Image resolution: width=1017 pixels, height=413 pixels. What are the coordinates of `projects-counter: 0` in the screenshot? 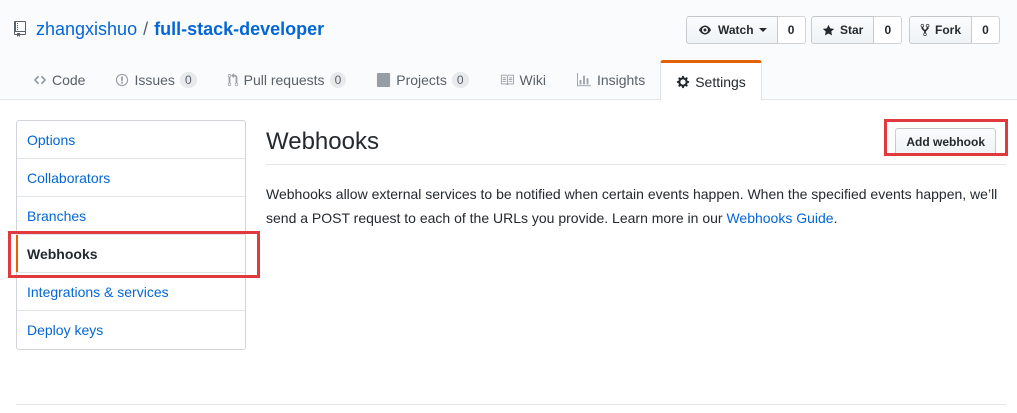 It's located at (460, 80).